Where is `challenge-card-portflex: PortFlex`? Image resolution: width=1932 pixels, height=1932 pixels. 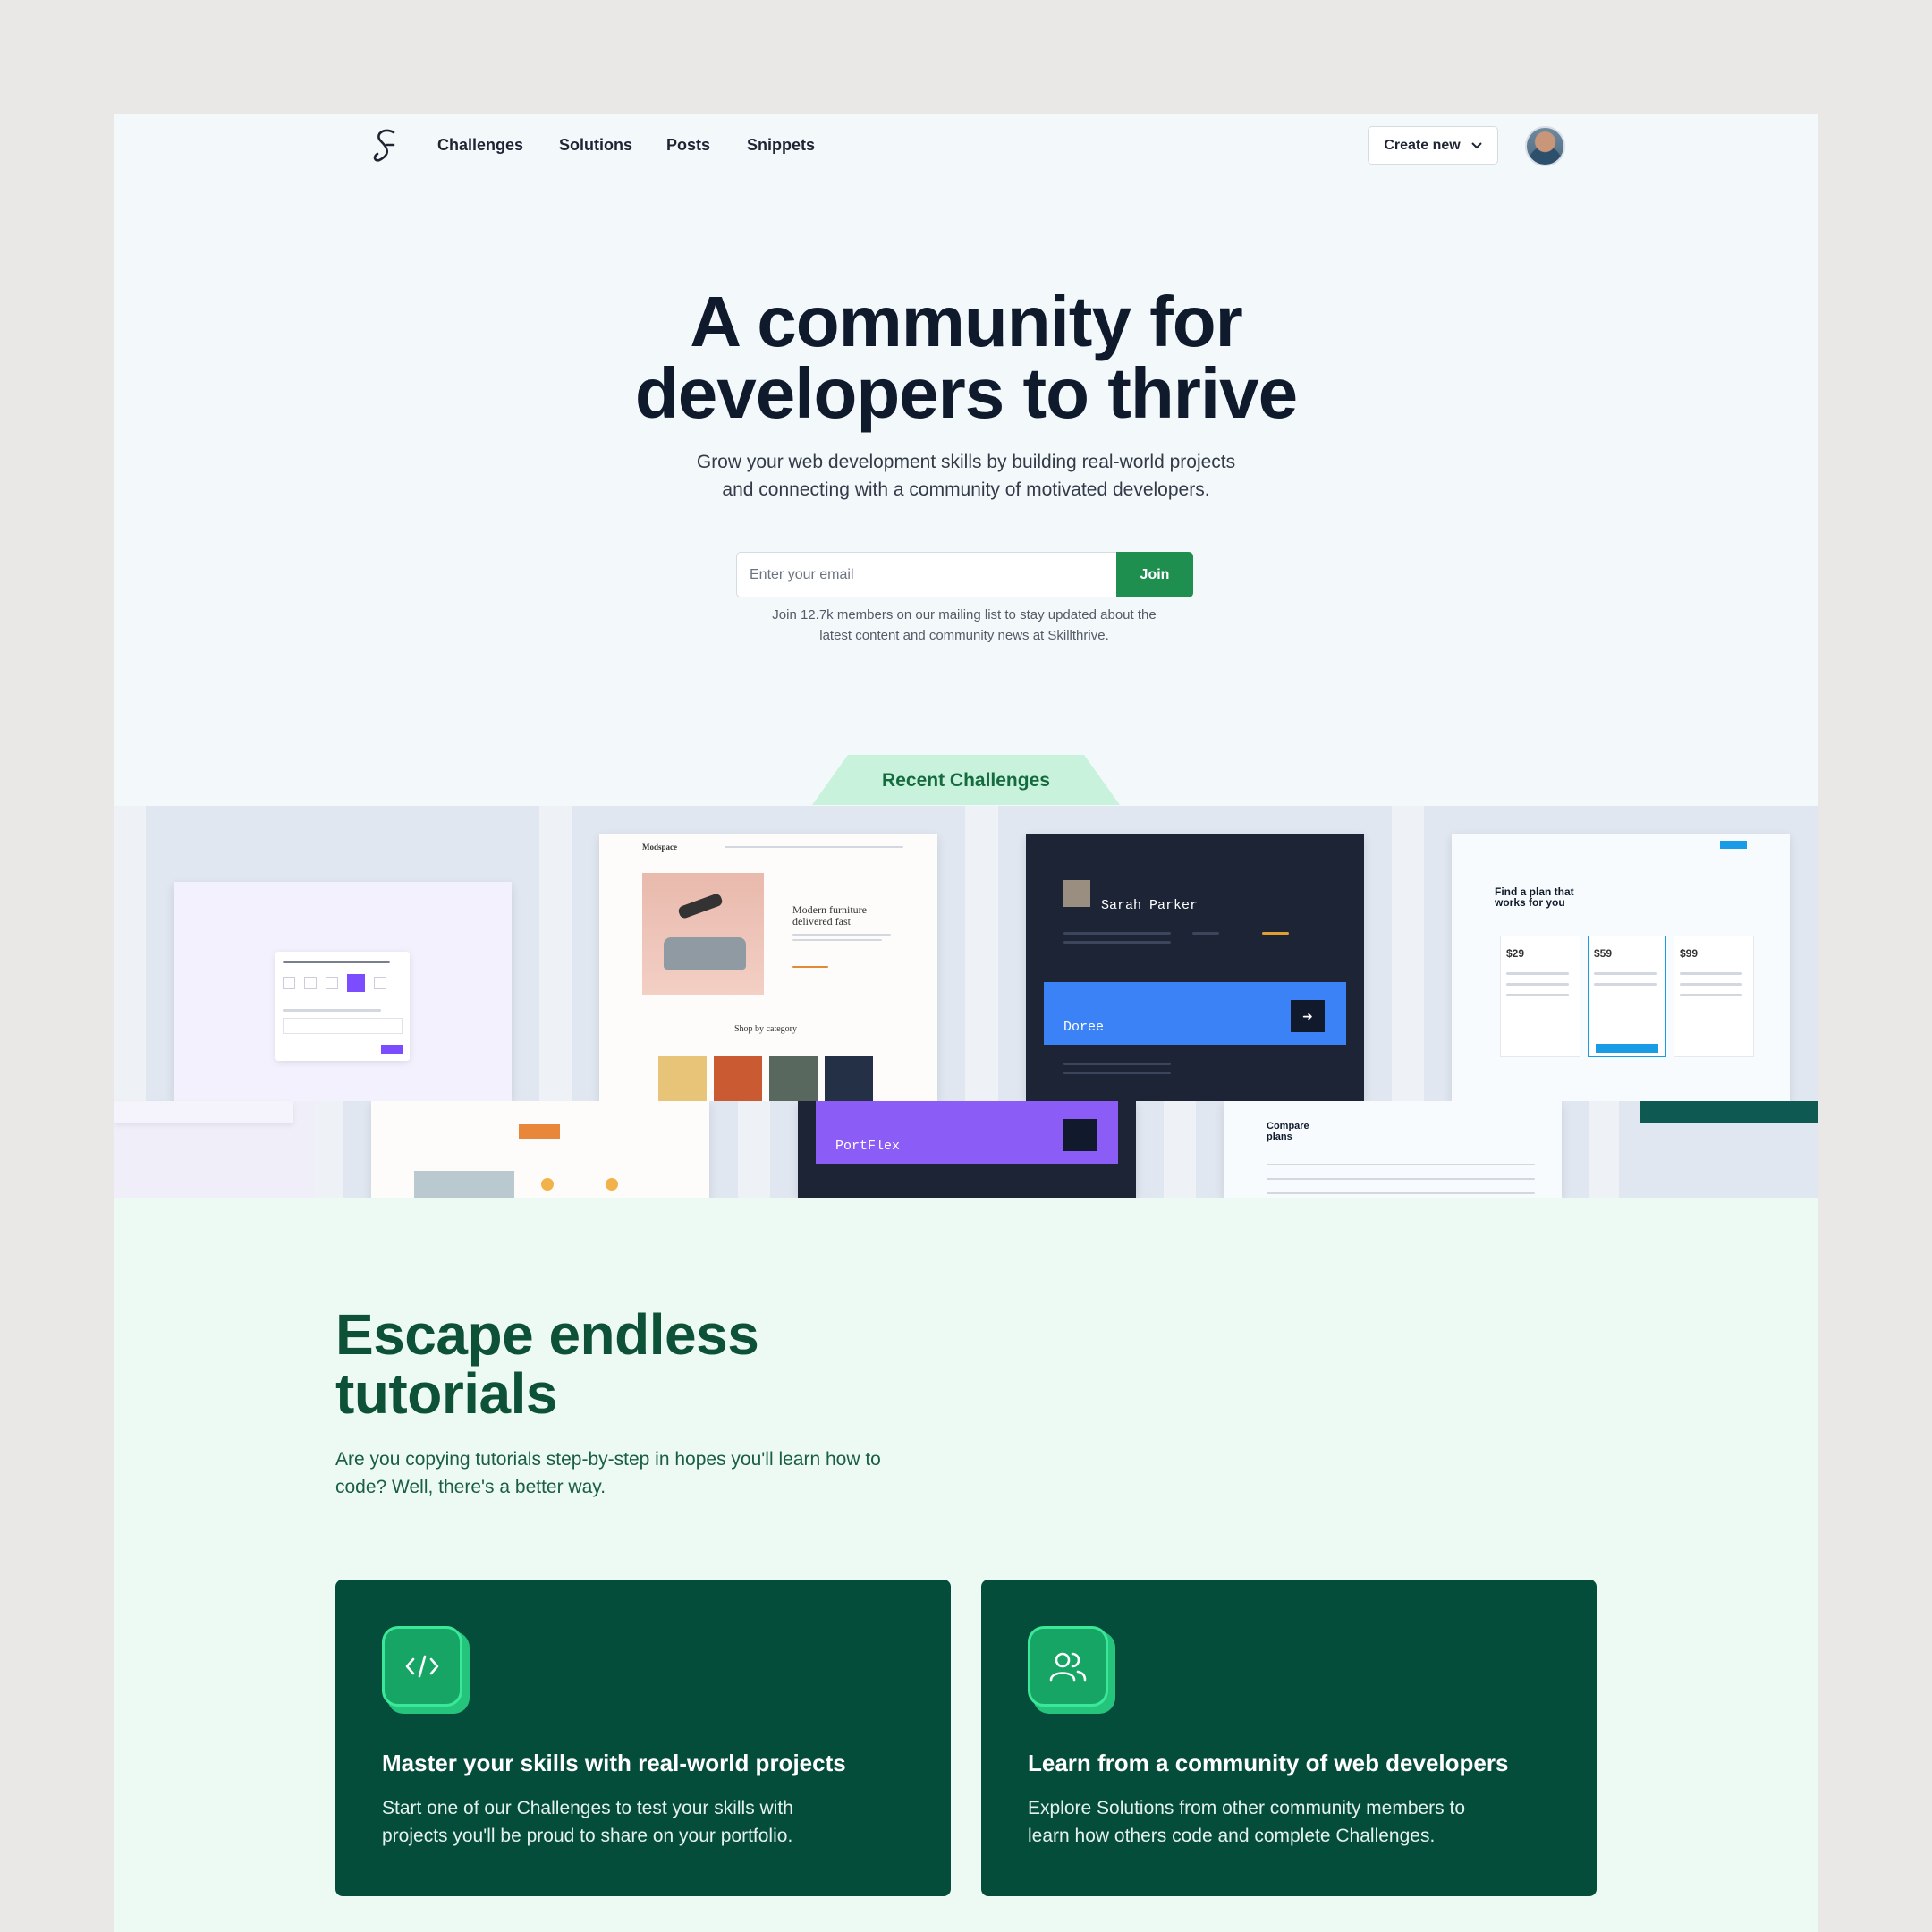
challenge-card-portflex: PortFlex is located at coordinates (967, 1149).